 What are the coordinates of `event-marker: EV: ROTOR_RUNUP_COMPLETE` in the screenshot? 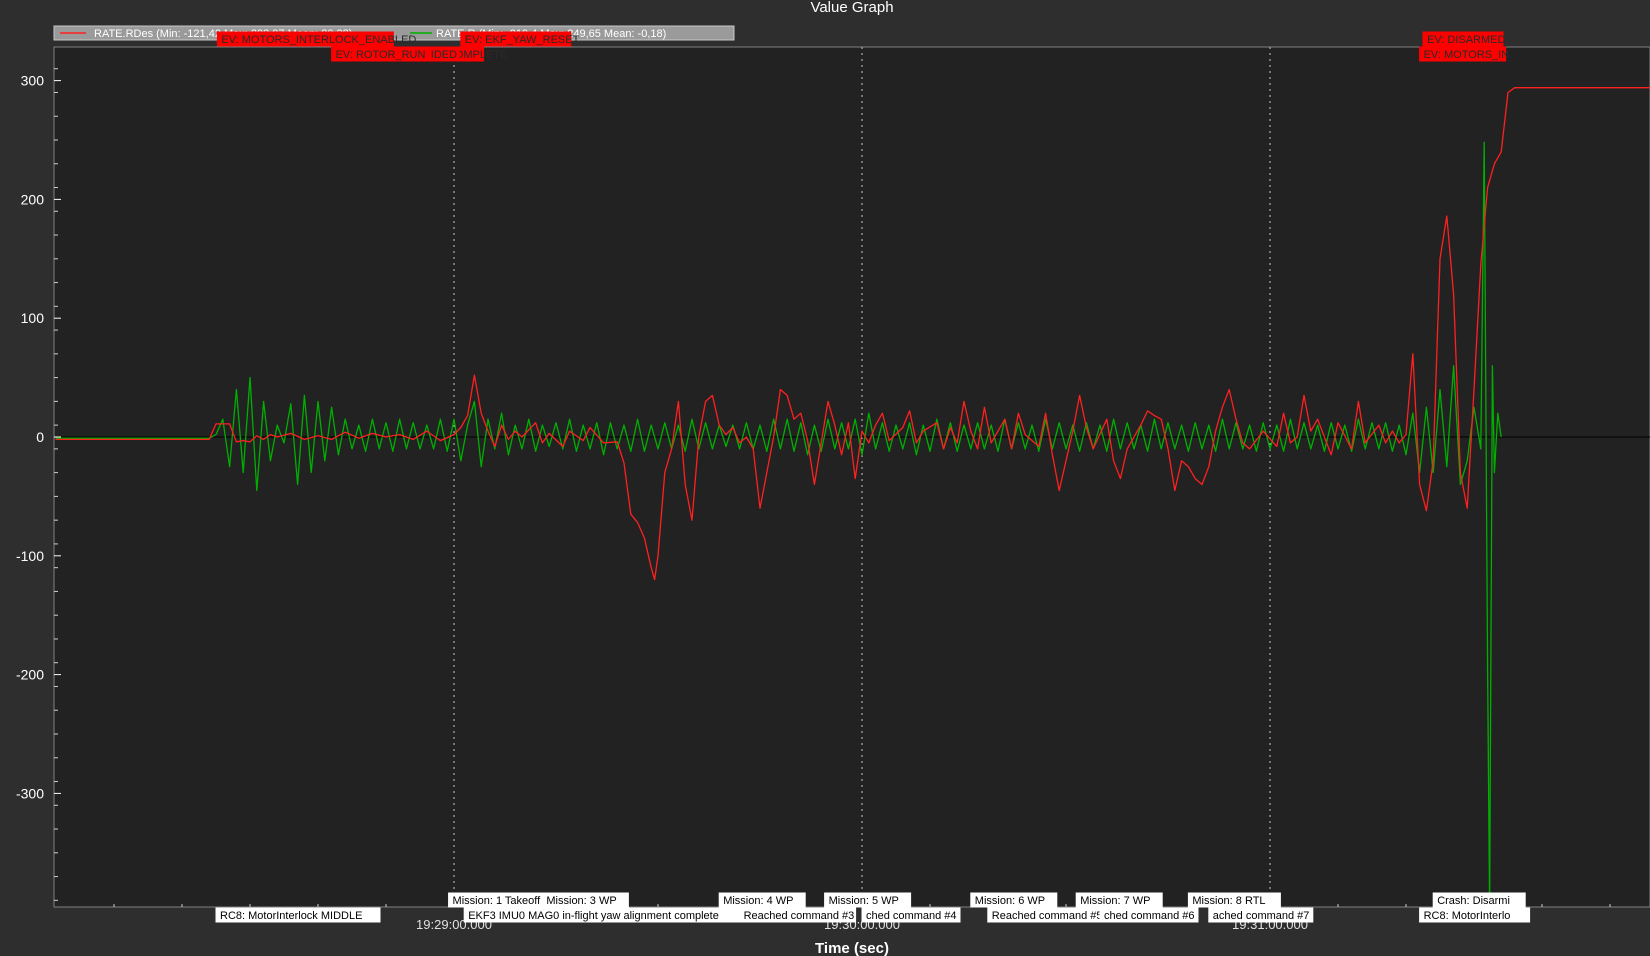 It's located at (419, 54).